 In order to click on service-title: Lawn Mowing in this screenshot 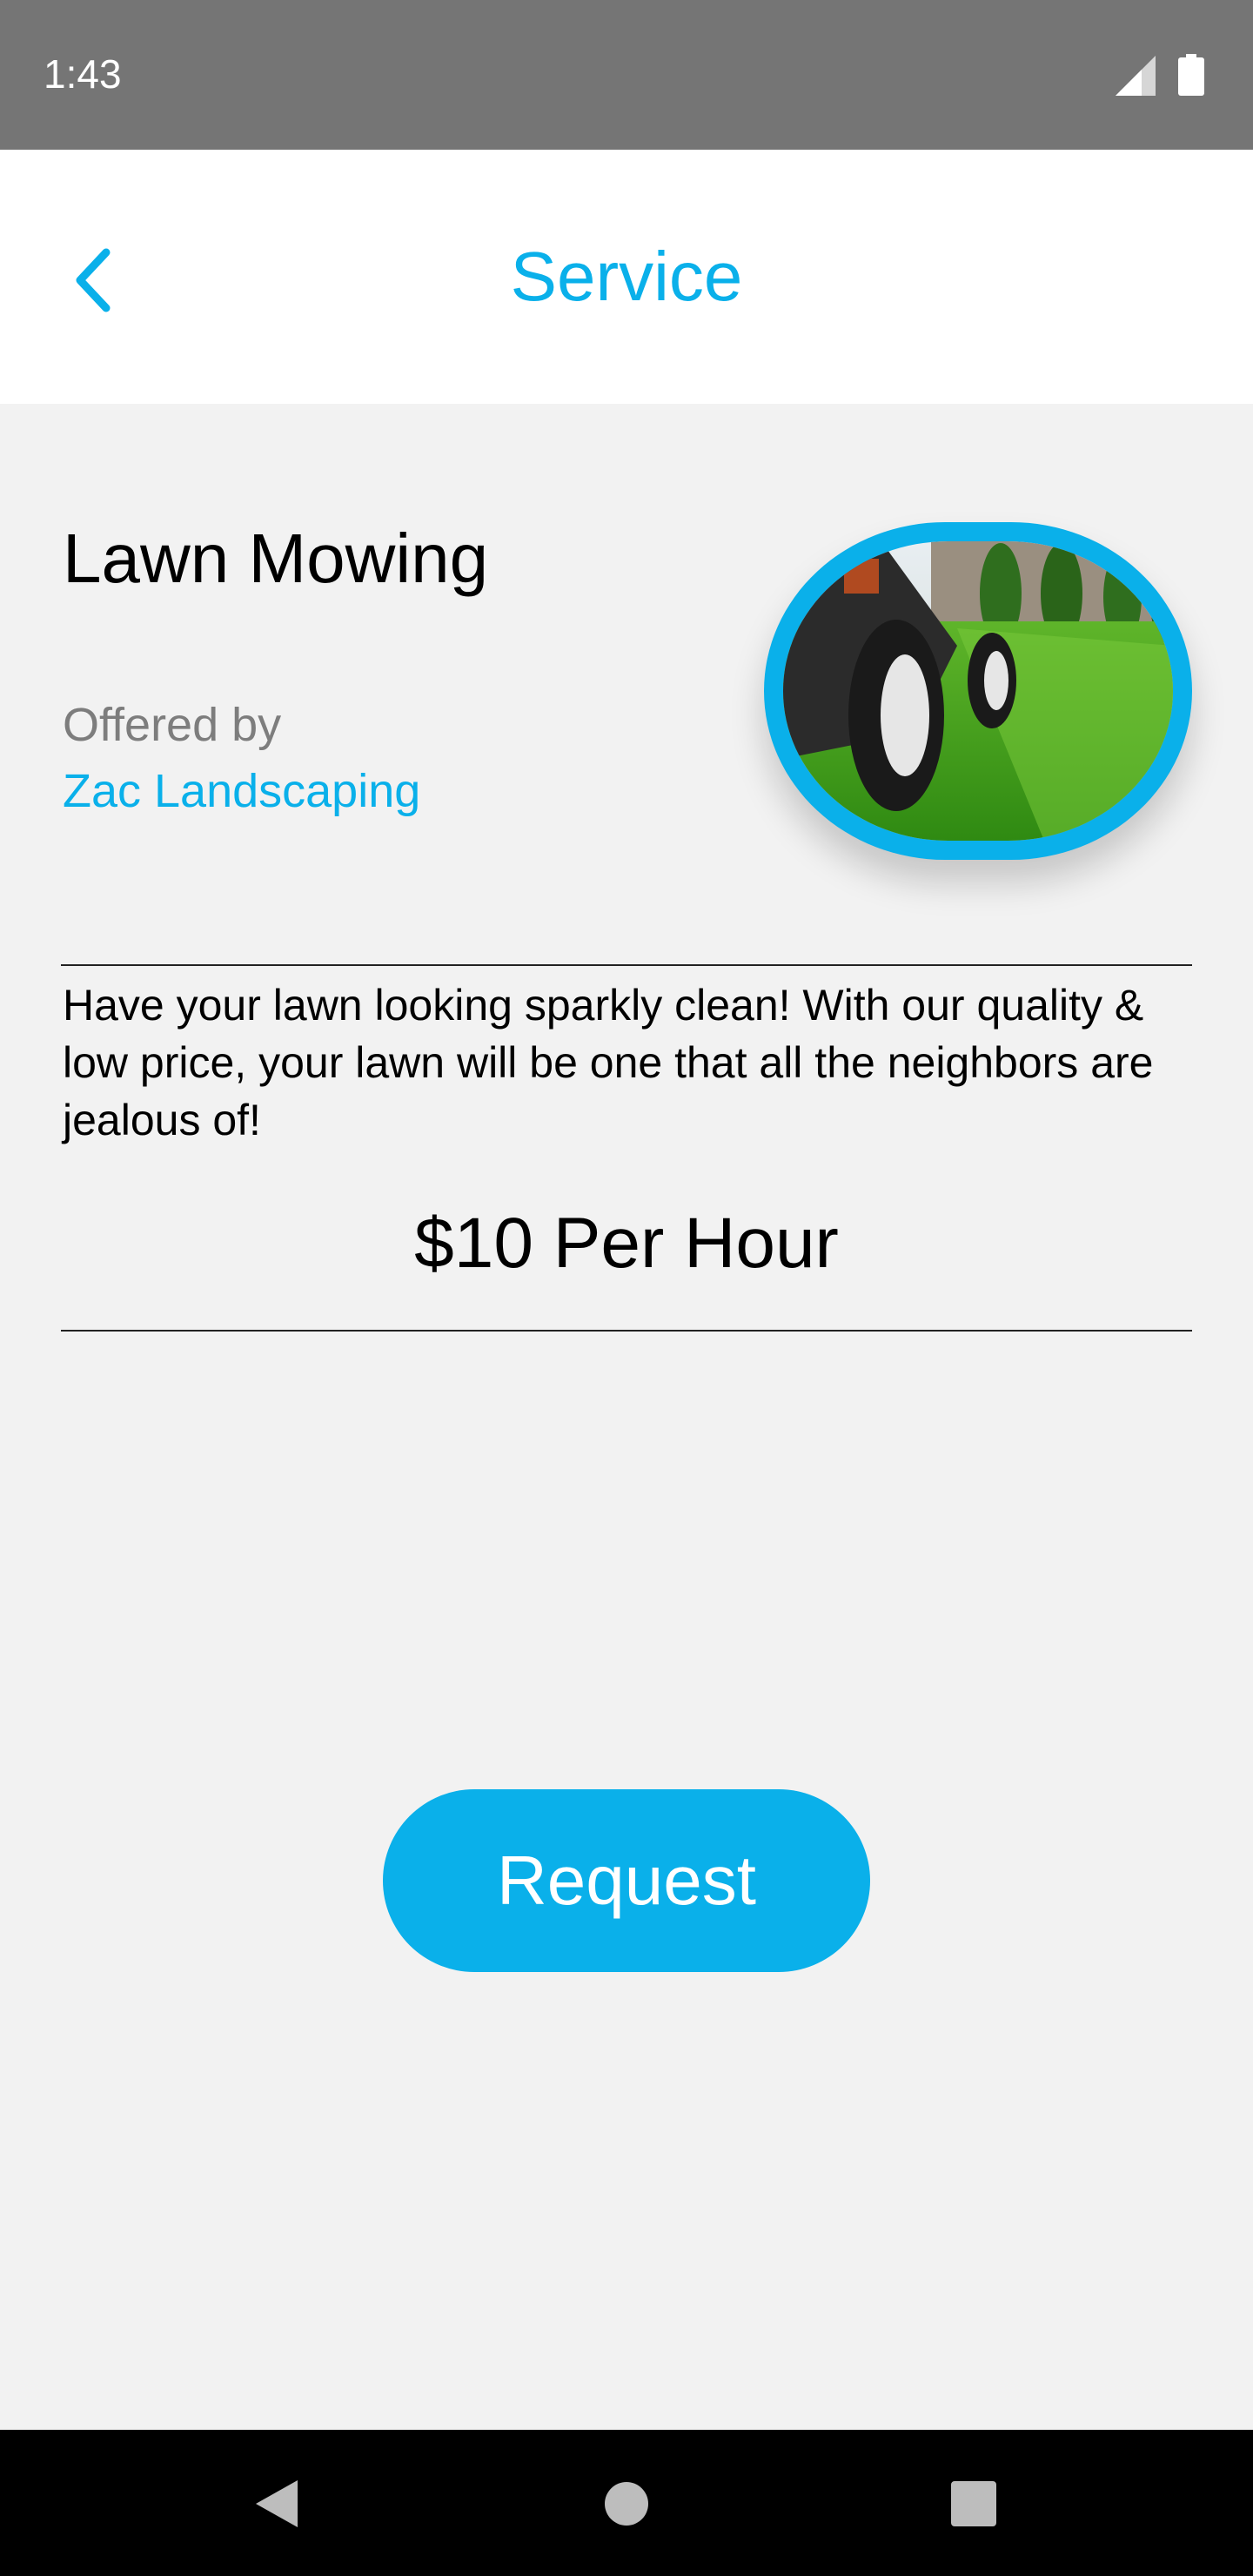, I will do `click(276, 558)`.